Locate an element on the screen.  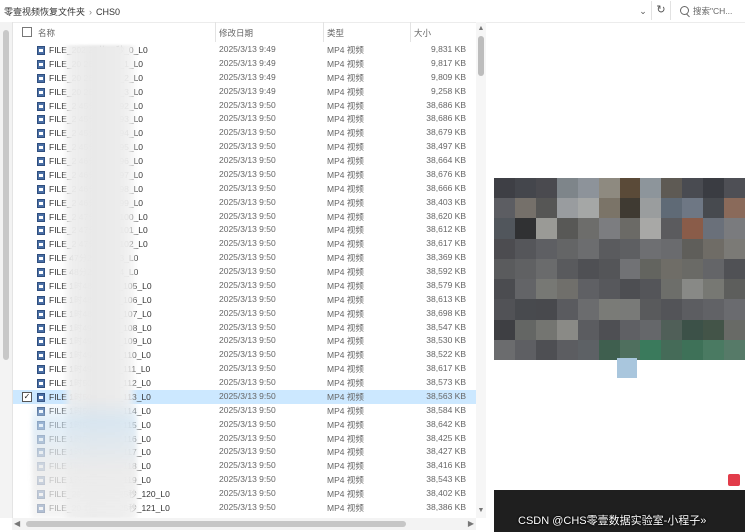
scroll-left-arrow-icon: ◀ is located at coordinates (17, 523).